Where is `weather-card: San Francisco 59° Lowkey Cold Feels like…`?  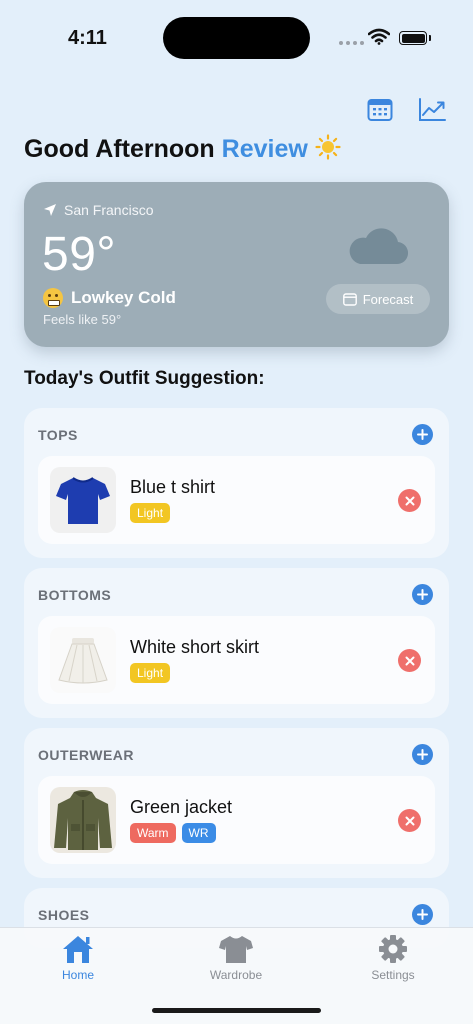
weather-card: San Francisco 59° Lowkey Cold Feels like… is located at coordinates (236, 264).